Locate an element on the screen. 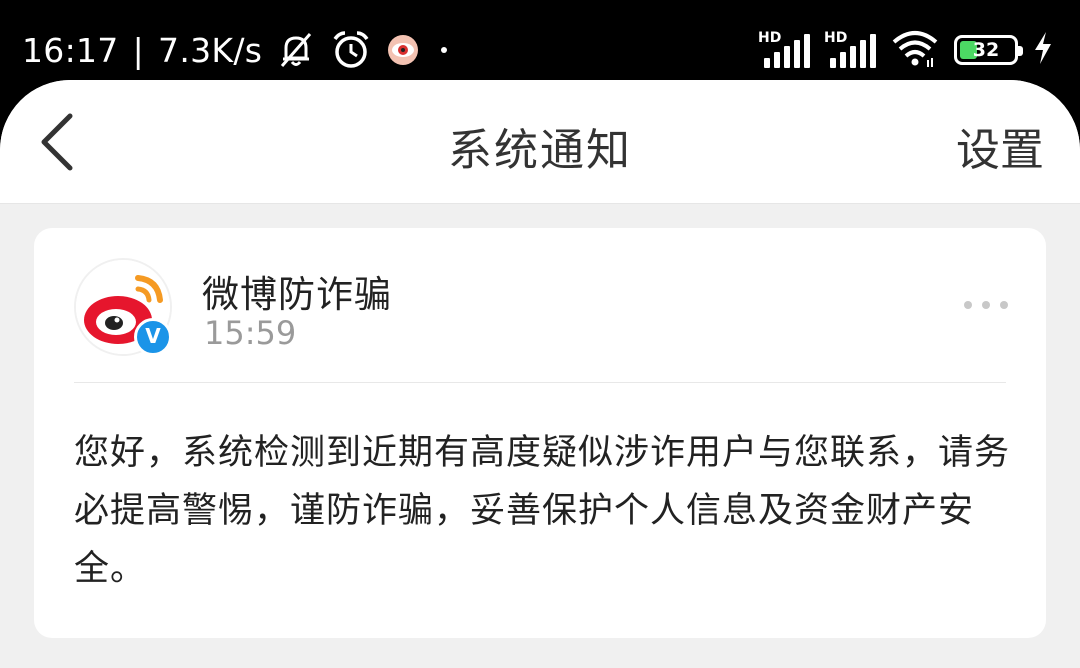  signal-icon-sim2: HD is located at coordinates (850, 50).